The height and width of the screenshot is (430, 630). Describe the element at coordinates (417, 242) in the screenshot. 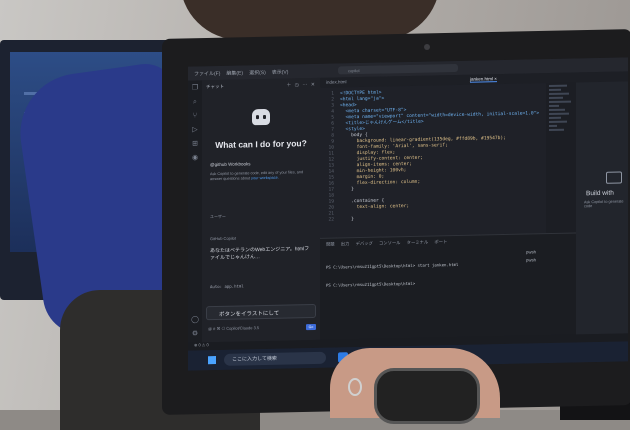

I see `panel-tab-terminal: ターミナル` at that location.